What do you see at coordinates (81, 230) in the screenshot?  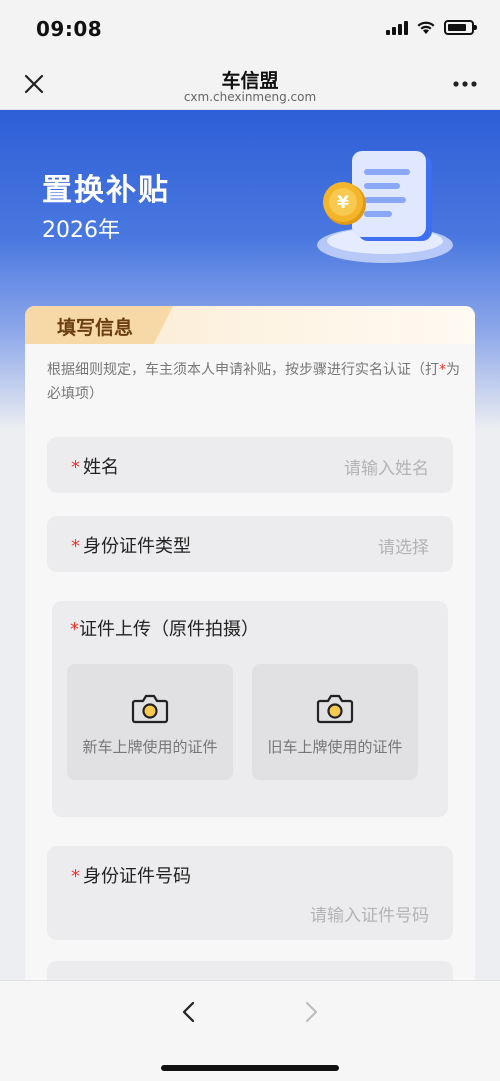 I see `banner-year: 2026年` at bounding box center [81, 230].